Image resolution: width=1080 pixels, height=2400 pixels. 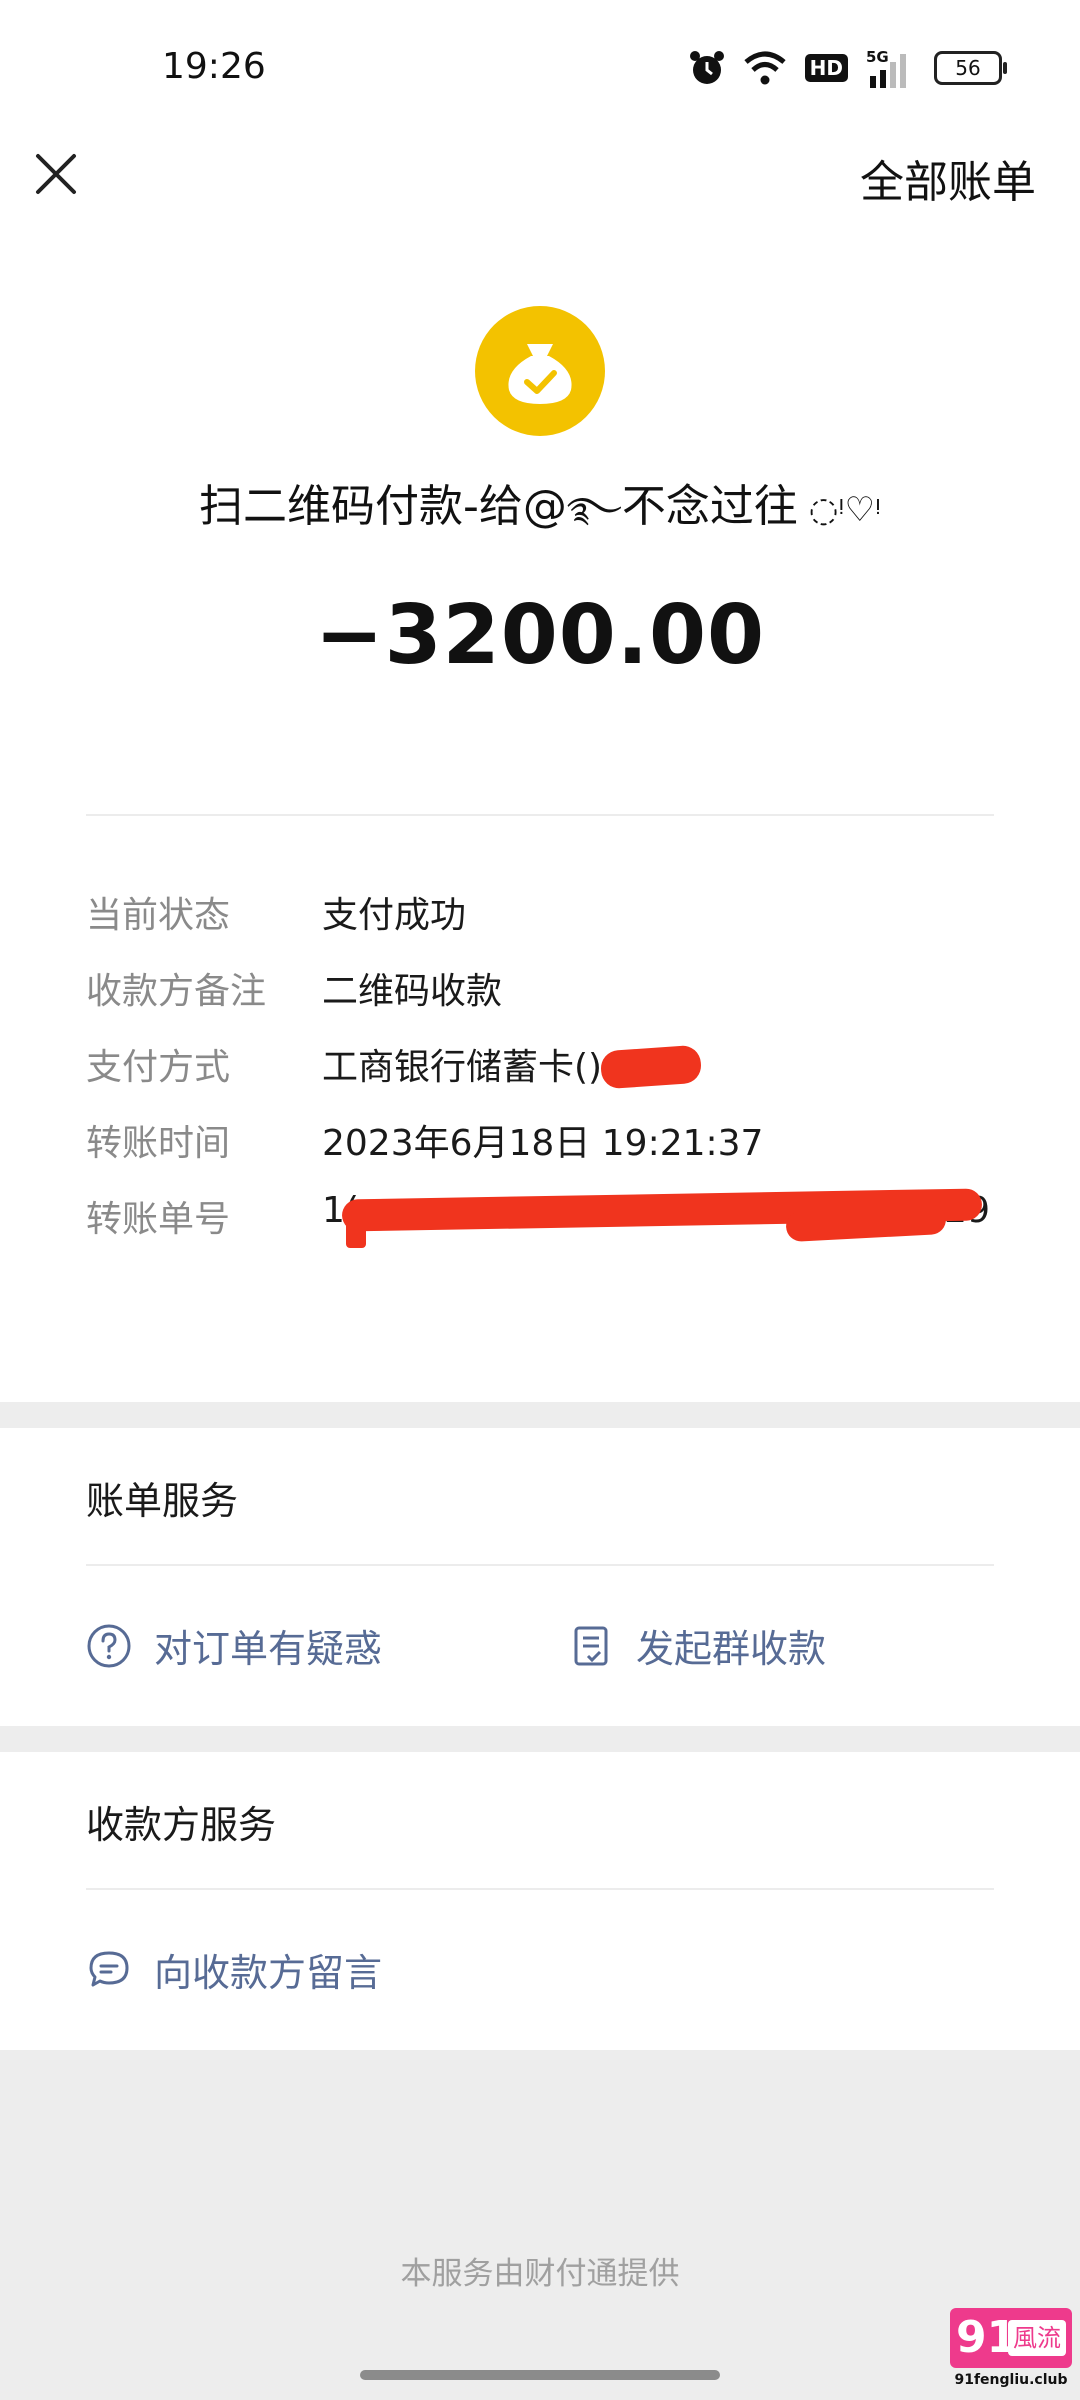 I want to click on merchant-title: 扫二维码付款-给@࿐不念过往 ◌ᵎ♡ᵎ, so click(x=540, y=518).